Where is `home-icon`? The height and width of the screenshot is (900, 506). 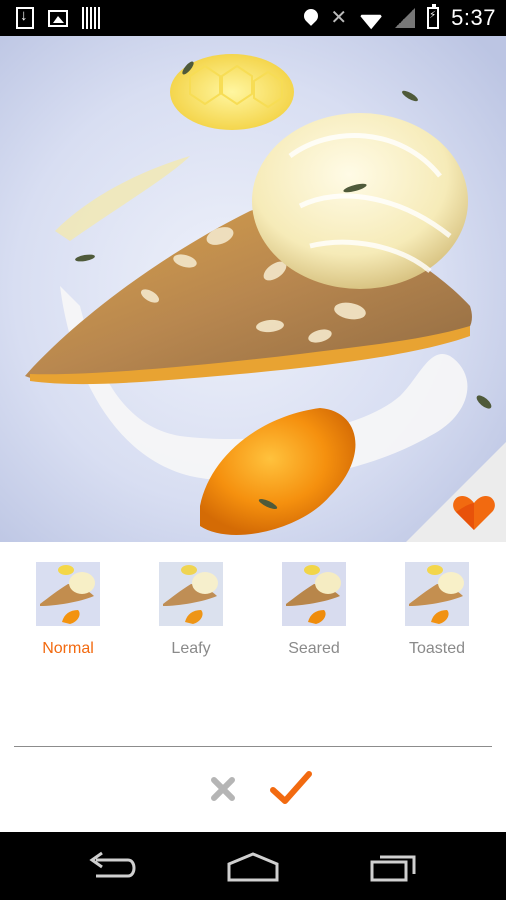 home-icon is located at coordinates (253, 866).